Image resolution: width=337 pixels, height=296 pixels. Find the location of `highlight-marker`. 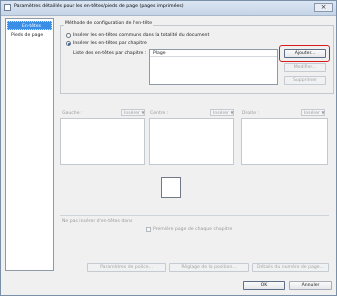

highlight-marker is located at coordinates (304, 53).